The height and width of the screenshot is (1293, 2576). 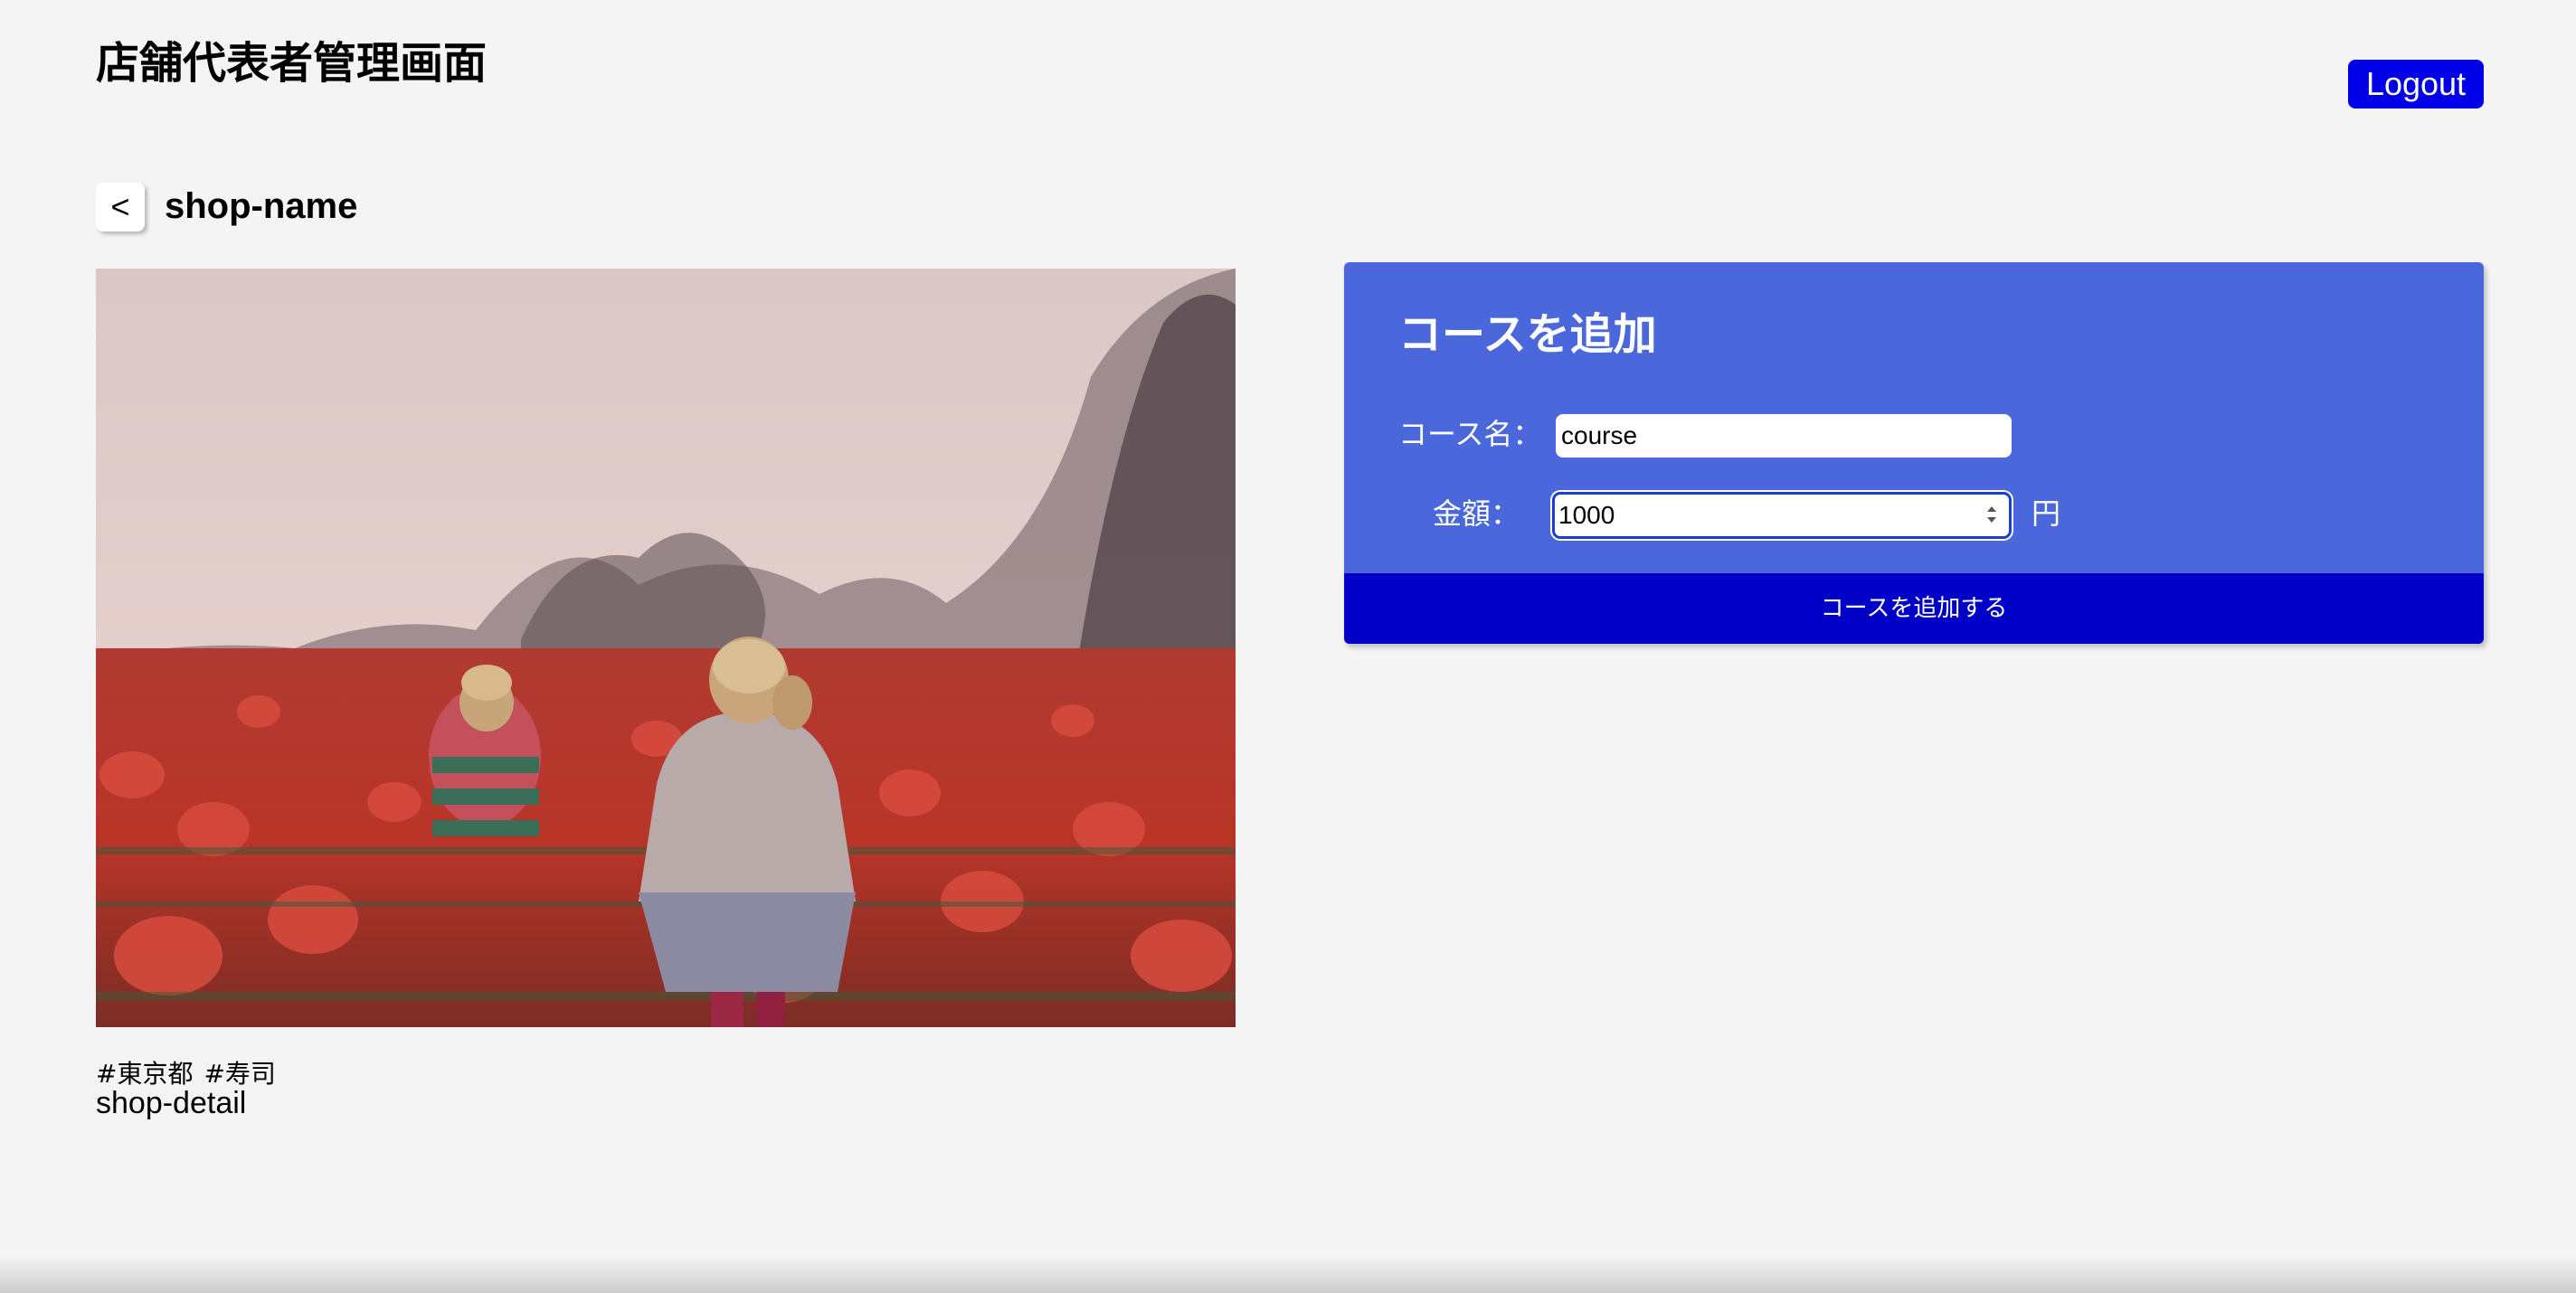 What do you see at coordinates (1527, 334) in the screenshot?
I see `add-course-title: コースを追加` at bounding box center [1527, 334].